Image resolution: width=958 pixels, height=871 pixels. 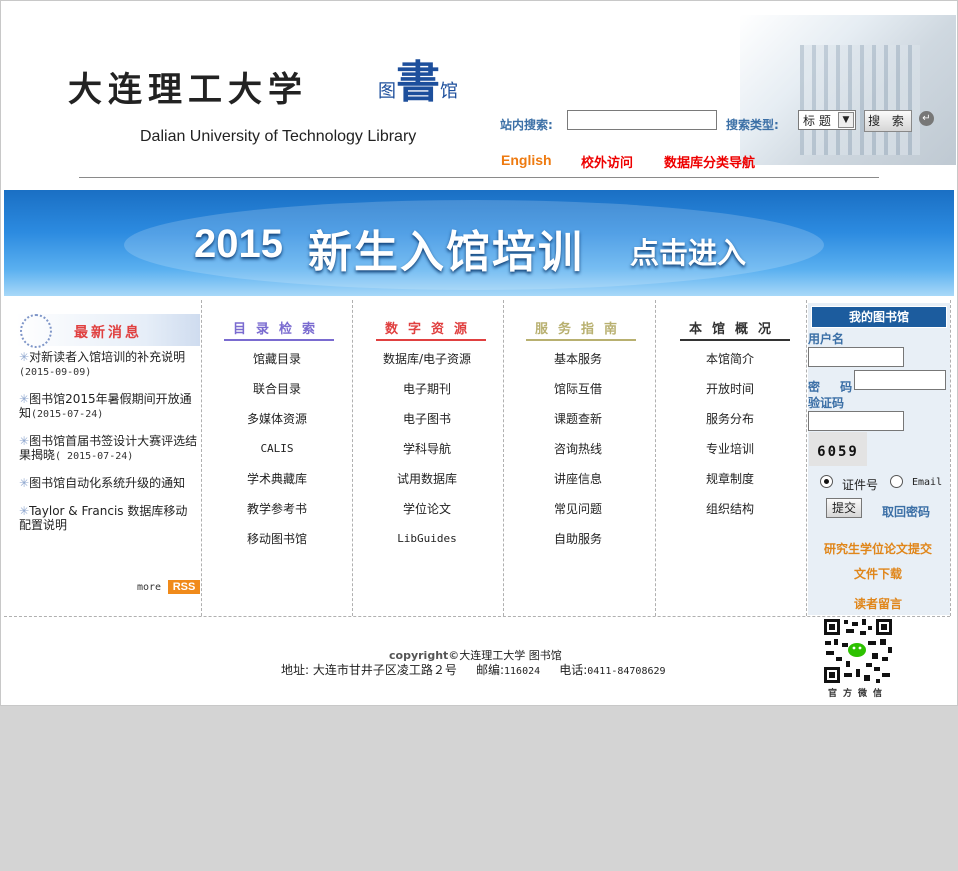 What do you see at coordinates (926, 118) in the screenshot?
I see `enter-arrow-icon: ↵` at bounding box center [926, 118].